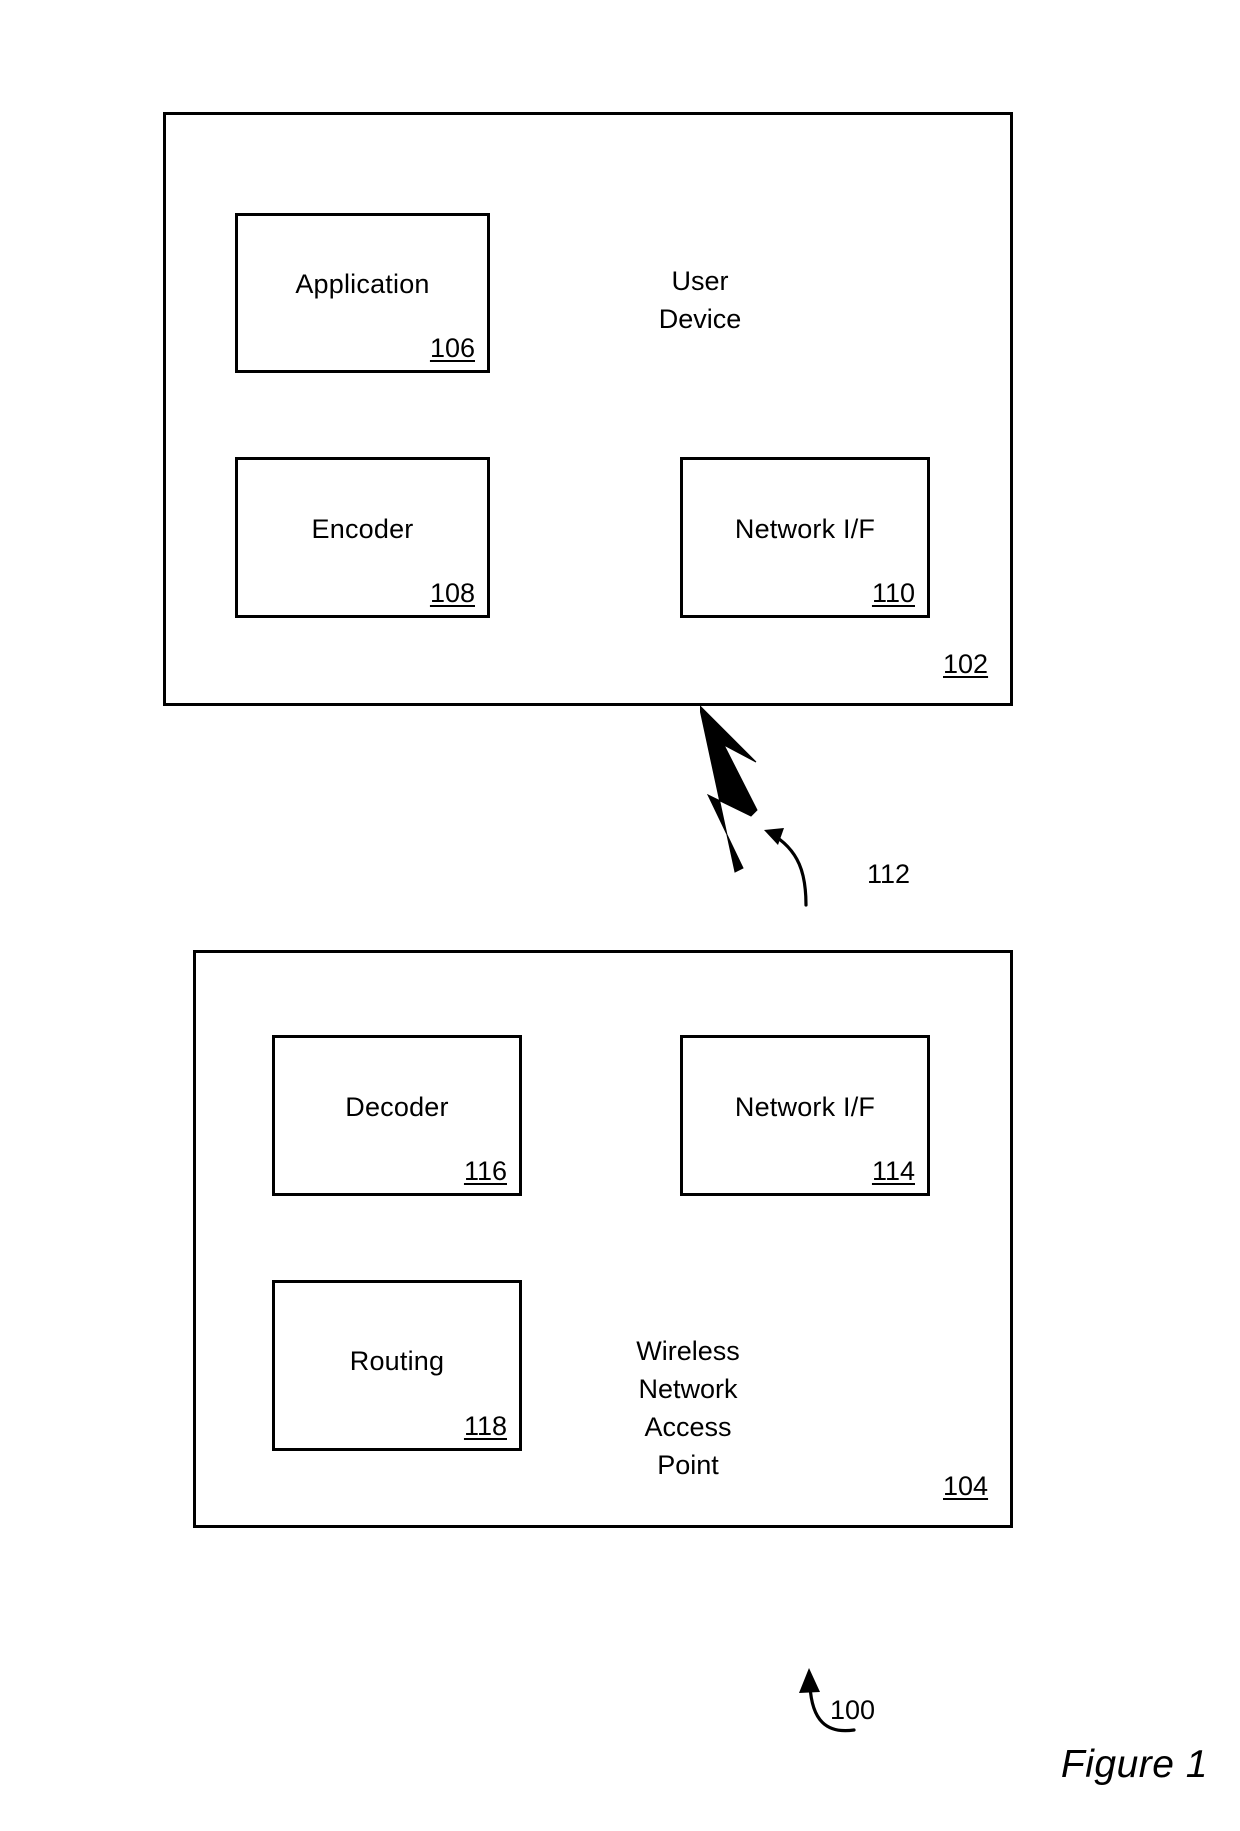 This screenshot has width=1240, height=1831. What do you see at coordinates (966, 1486) in the screenshot?
I see `wireless-access-point-reference-numeral: 104` at bounding box center [966, 1486].